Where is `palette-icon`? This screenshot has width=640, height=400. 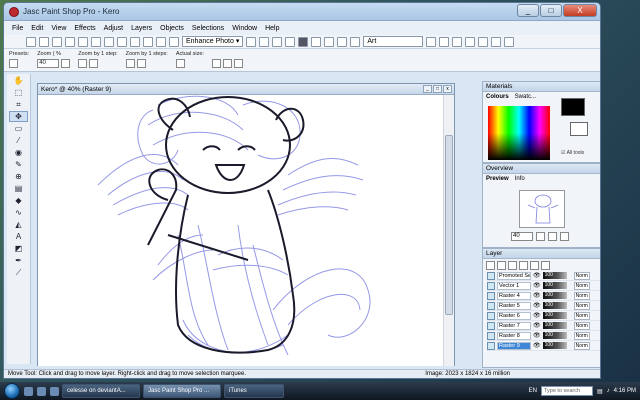 palette-icon is located at coordinates (316, 41).